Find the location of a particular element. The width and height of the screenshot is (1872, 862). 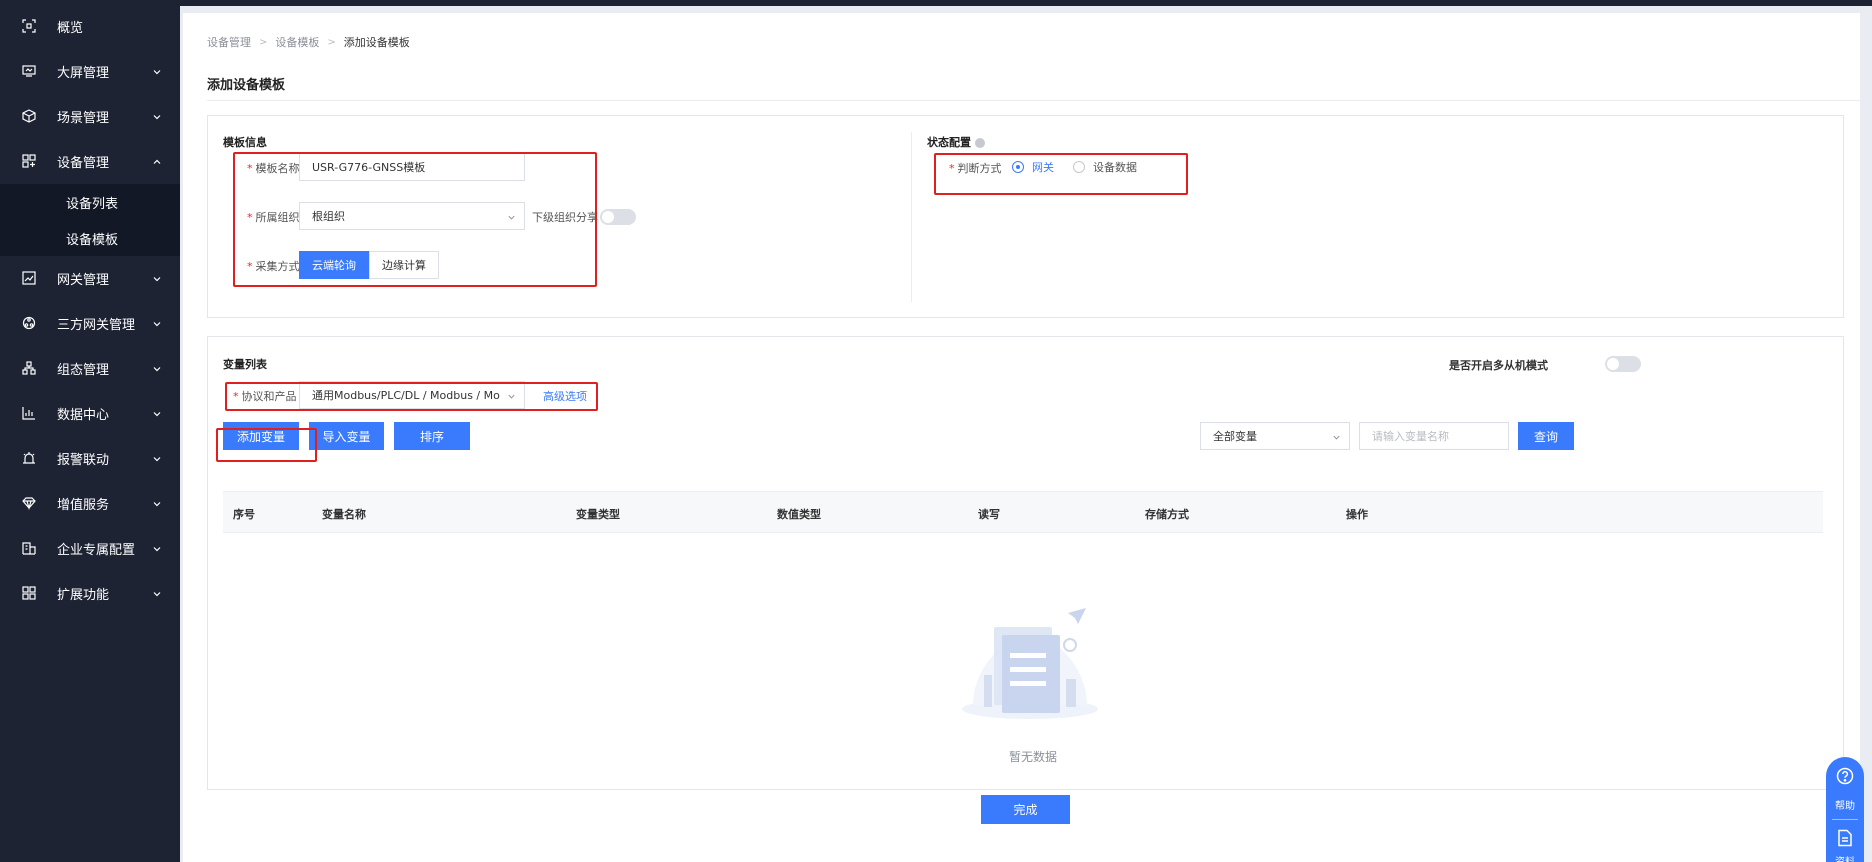

docs-label: 资料 is located at coordinates (1845, 857).